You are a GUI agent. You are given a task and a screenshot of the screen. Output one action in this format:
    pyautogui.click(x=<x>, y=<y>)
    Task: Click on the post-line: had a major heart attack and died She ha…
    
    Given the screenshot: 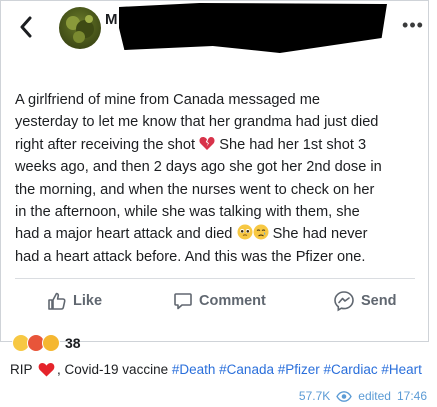 What is the action you would take?
    pyautogui.click(x=220, y=234)
    